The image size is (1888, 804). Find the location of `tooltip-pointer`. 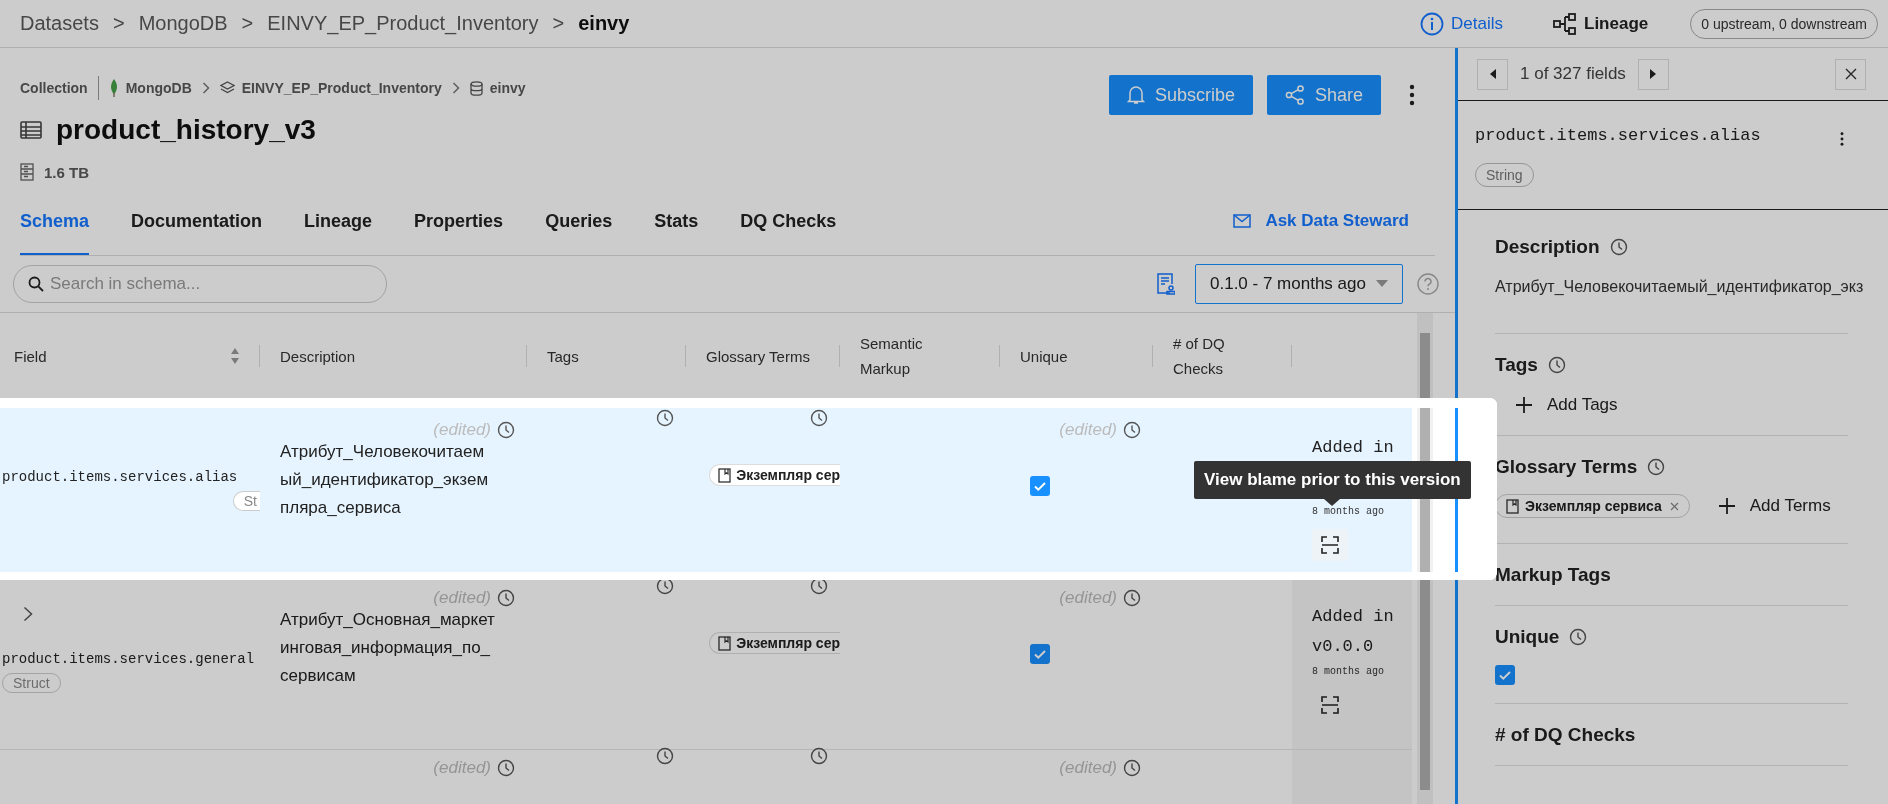

tooltip-pointer is located at coordinates (1332, 502).